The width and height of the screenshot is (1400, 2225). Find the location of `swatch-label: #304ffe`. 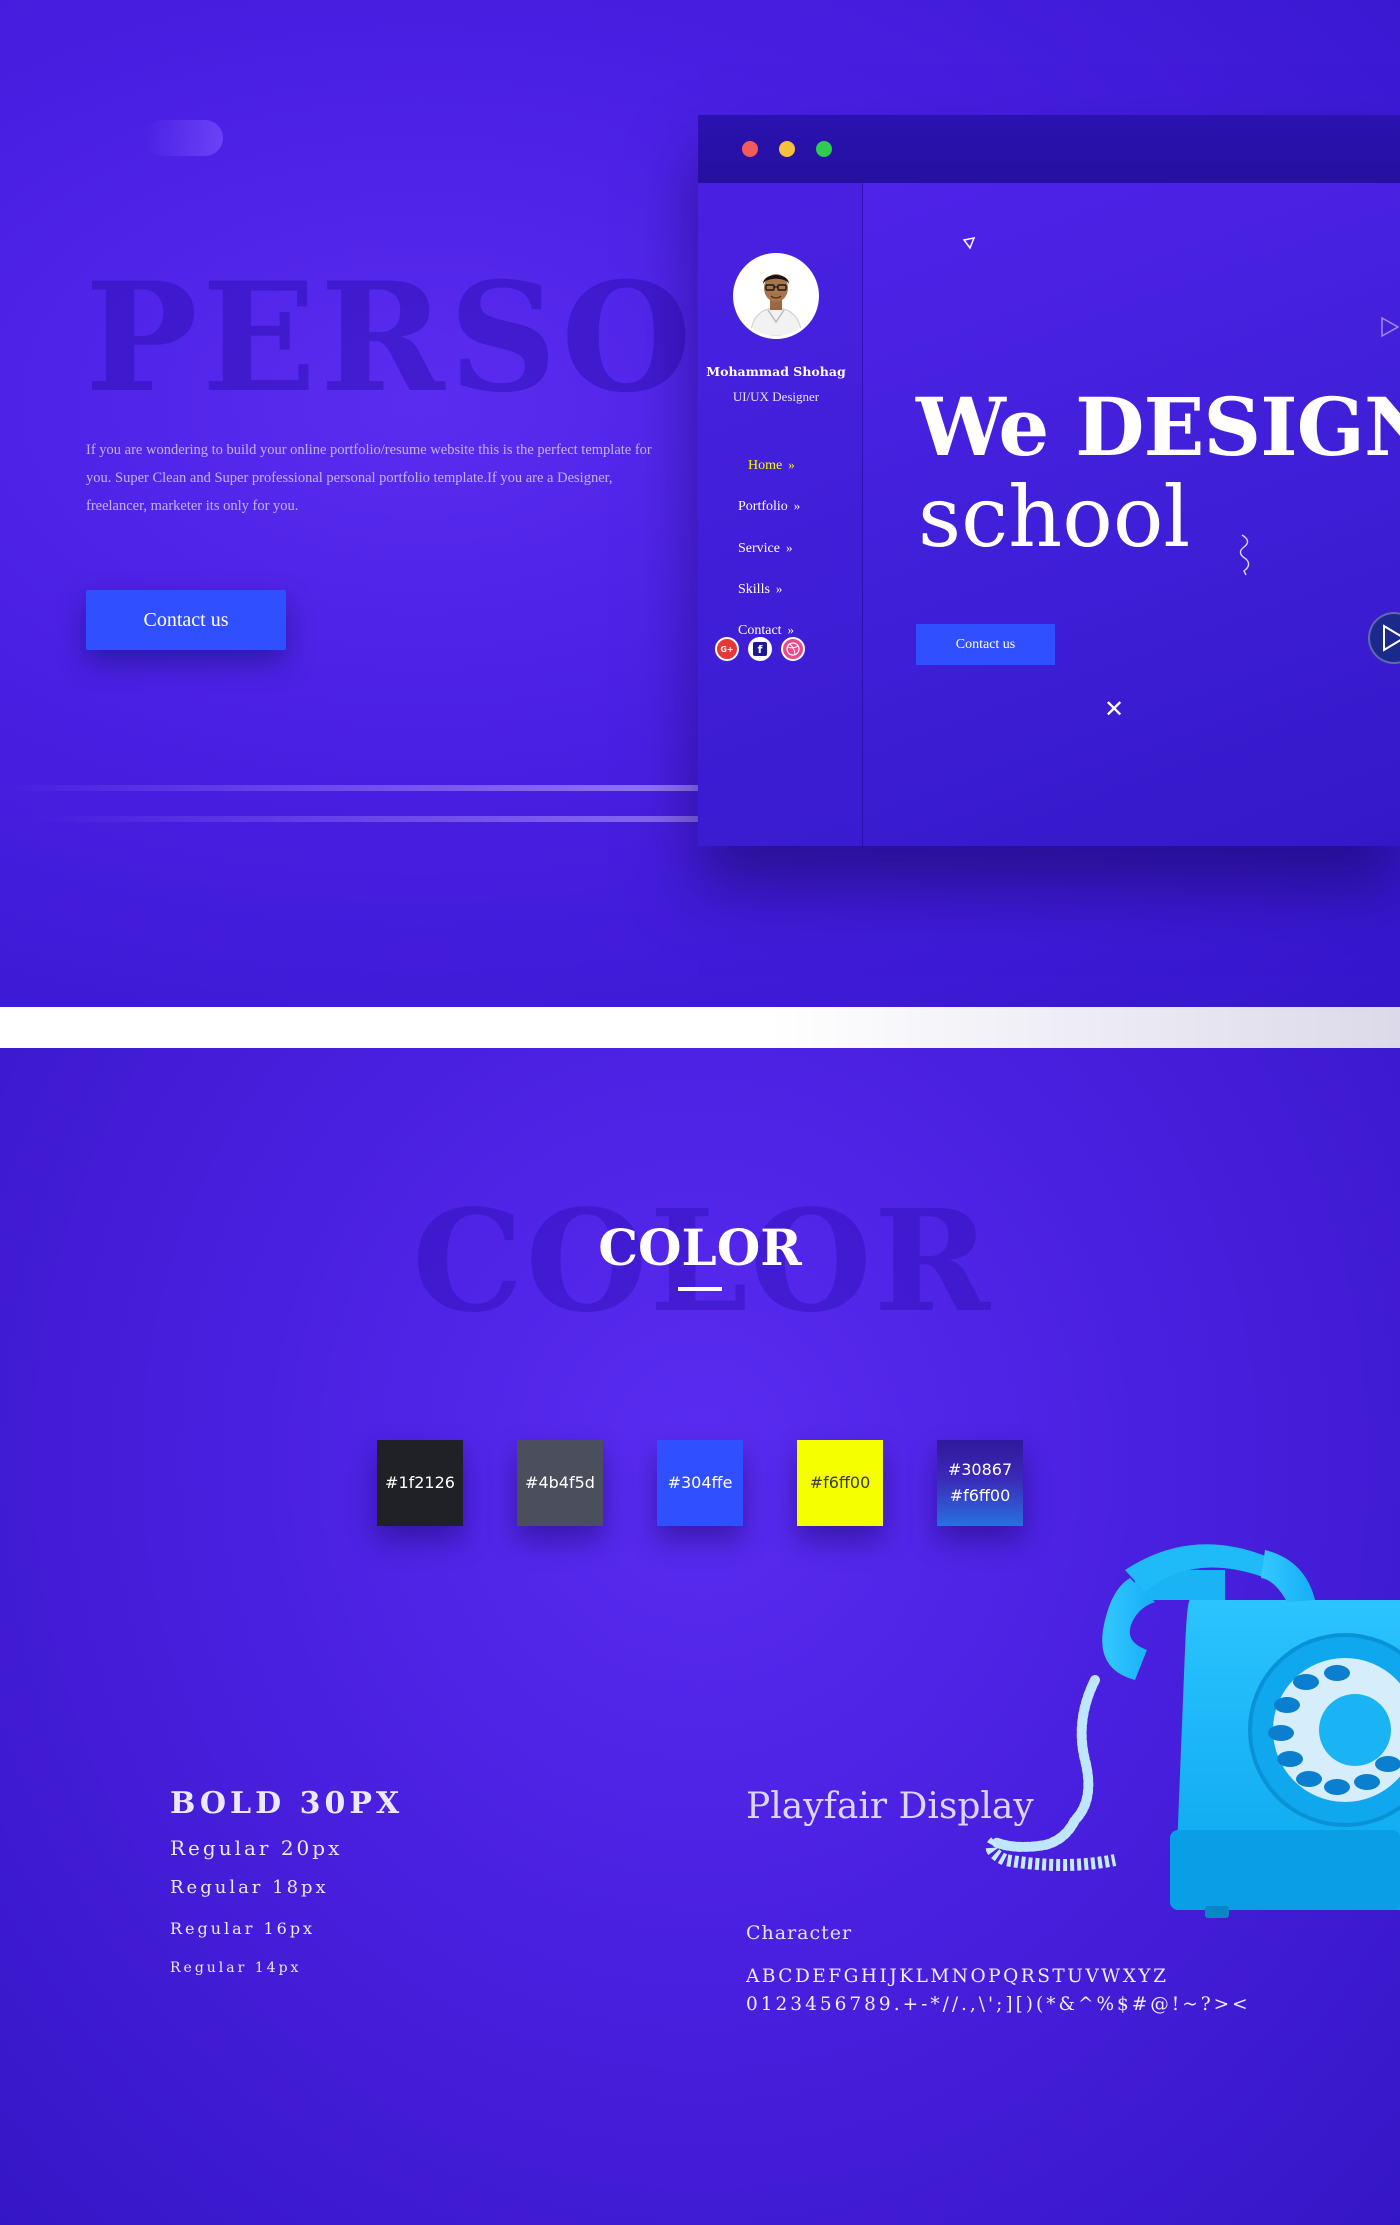

swatch-label: #304ffe is located at coordinates (700, 1482).